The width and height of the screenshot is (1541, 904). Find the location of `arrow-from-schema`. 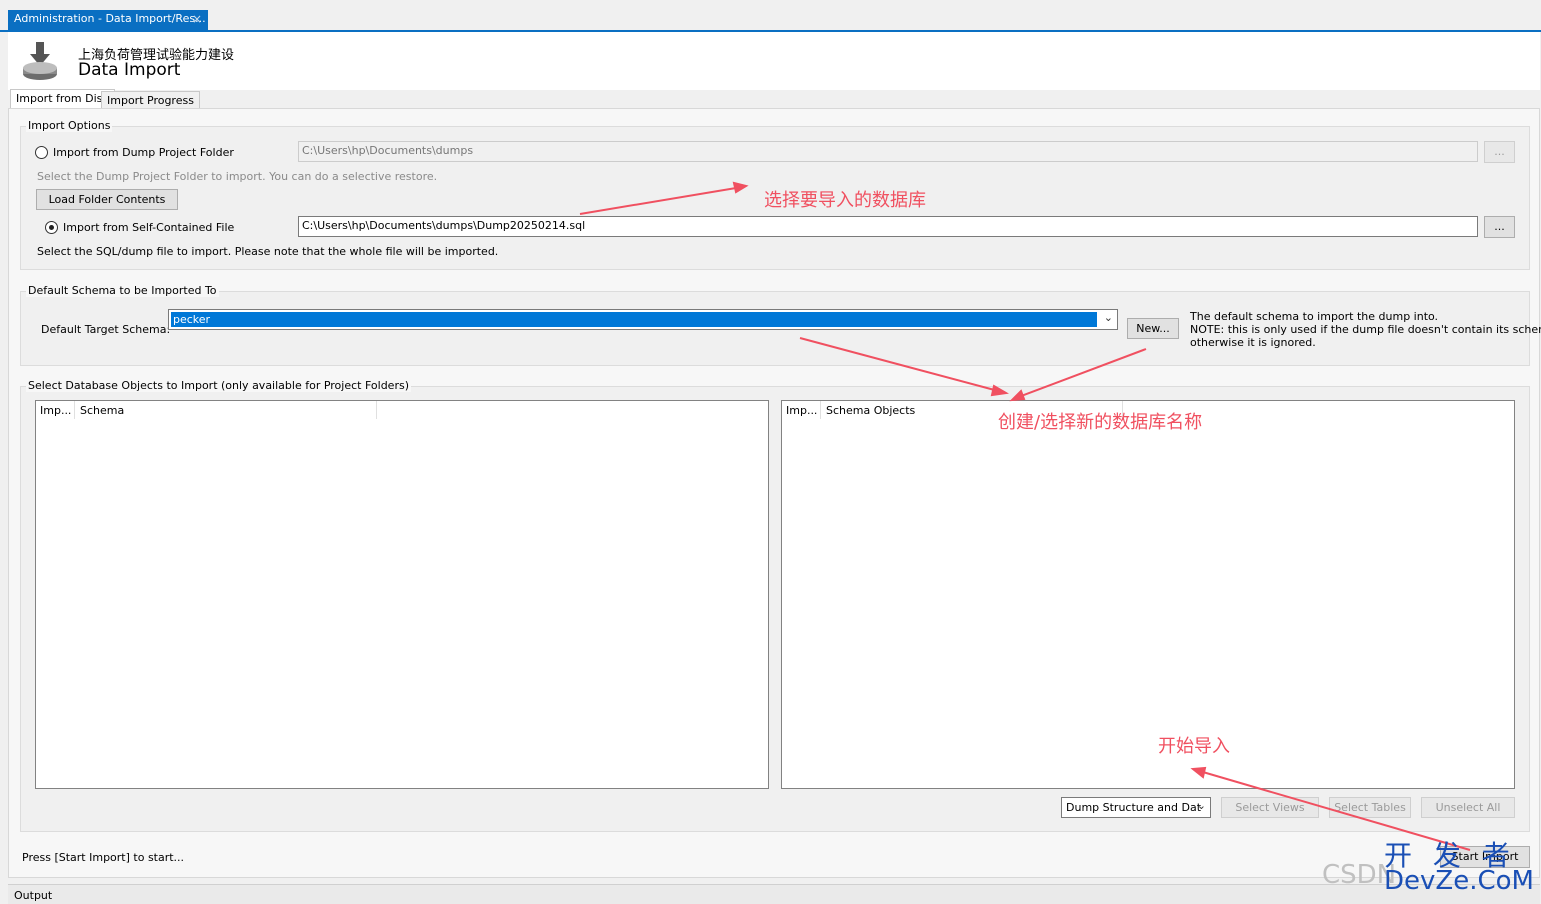

arrow-from-schema is located at coordinates (901, 365).